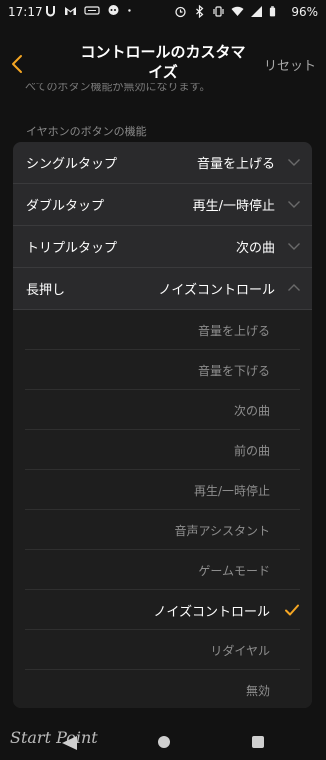 Image resolution: width=326 pixels, height=760 pixels. Describe the element at coordinates (233, 371) in the screenshot. I see `option-label: 音量を下げる` at that location.